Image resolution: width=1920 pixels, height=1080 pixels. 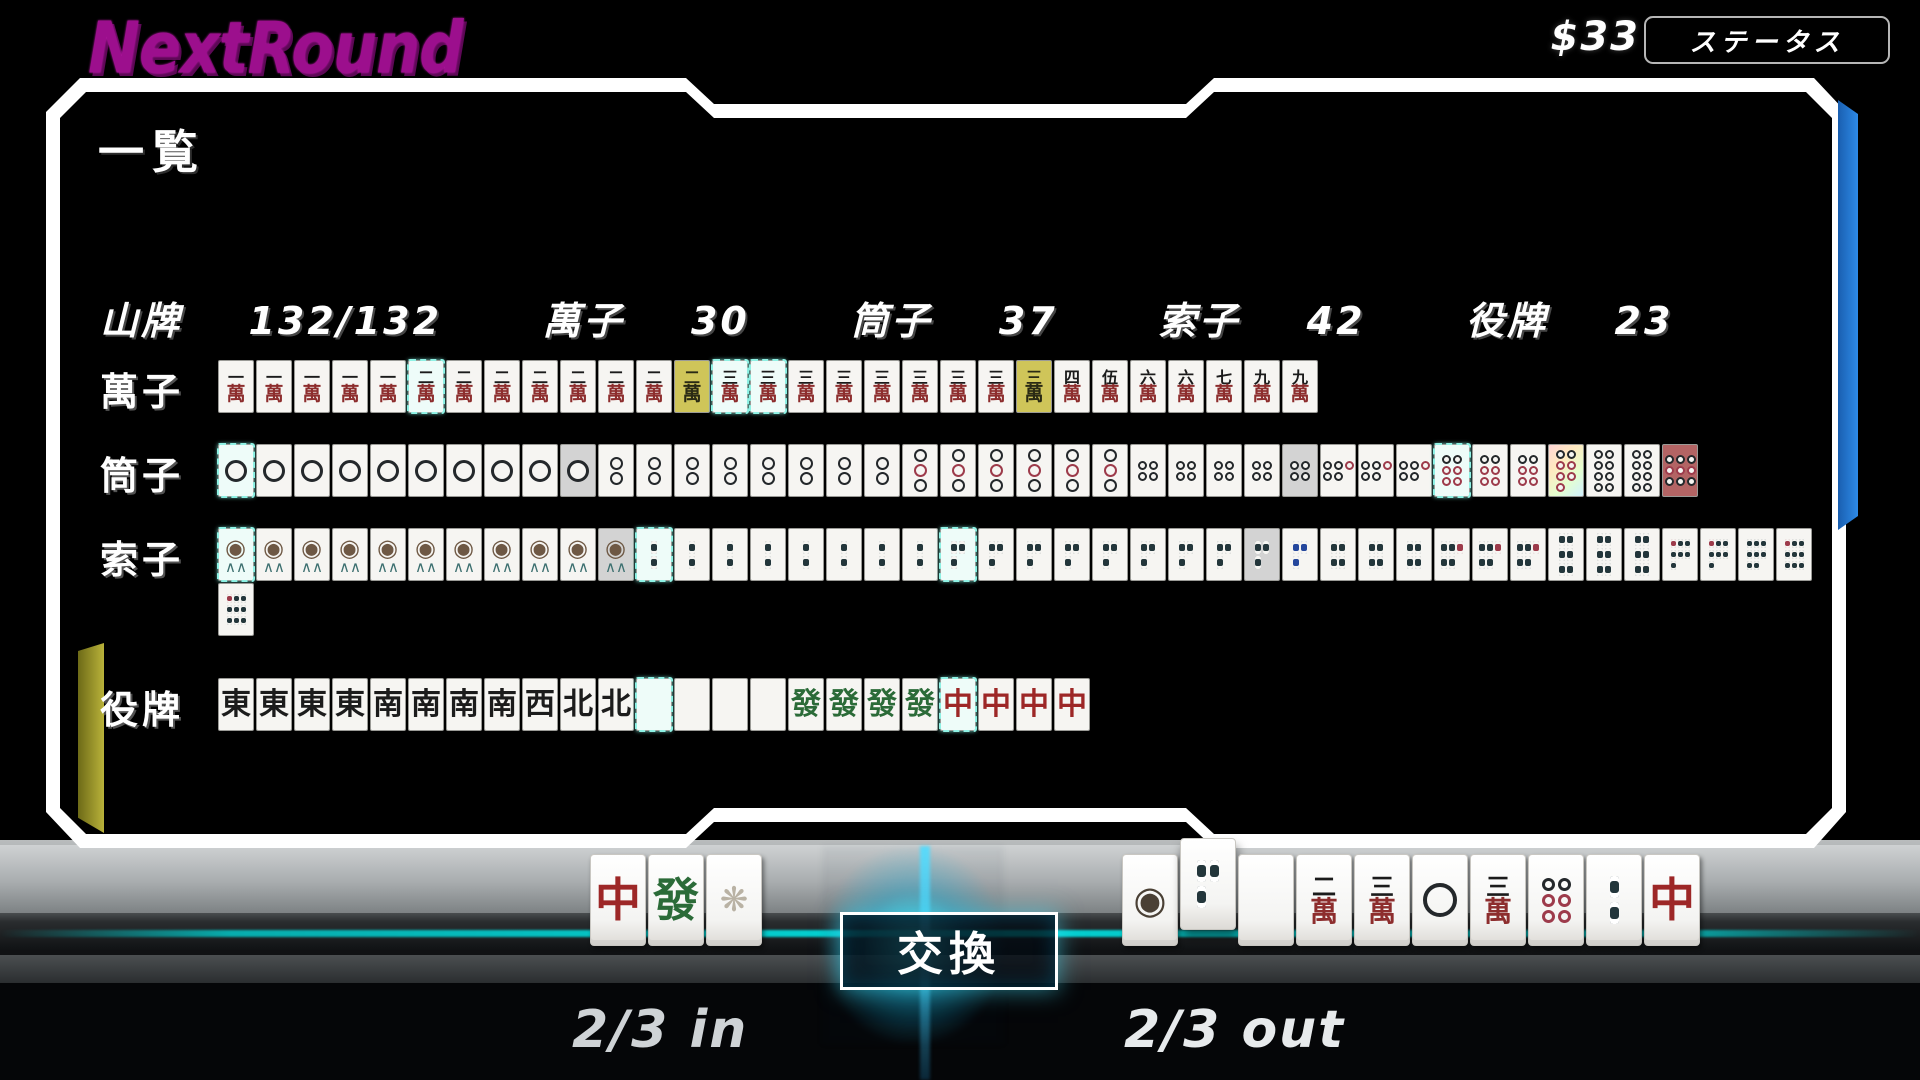 I want to click on overview-tile: 伍萬, so click(x=1110, y=386).